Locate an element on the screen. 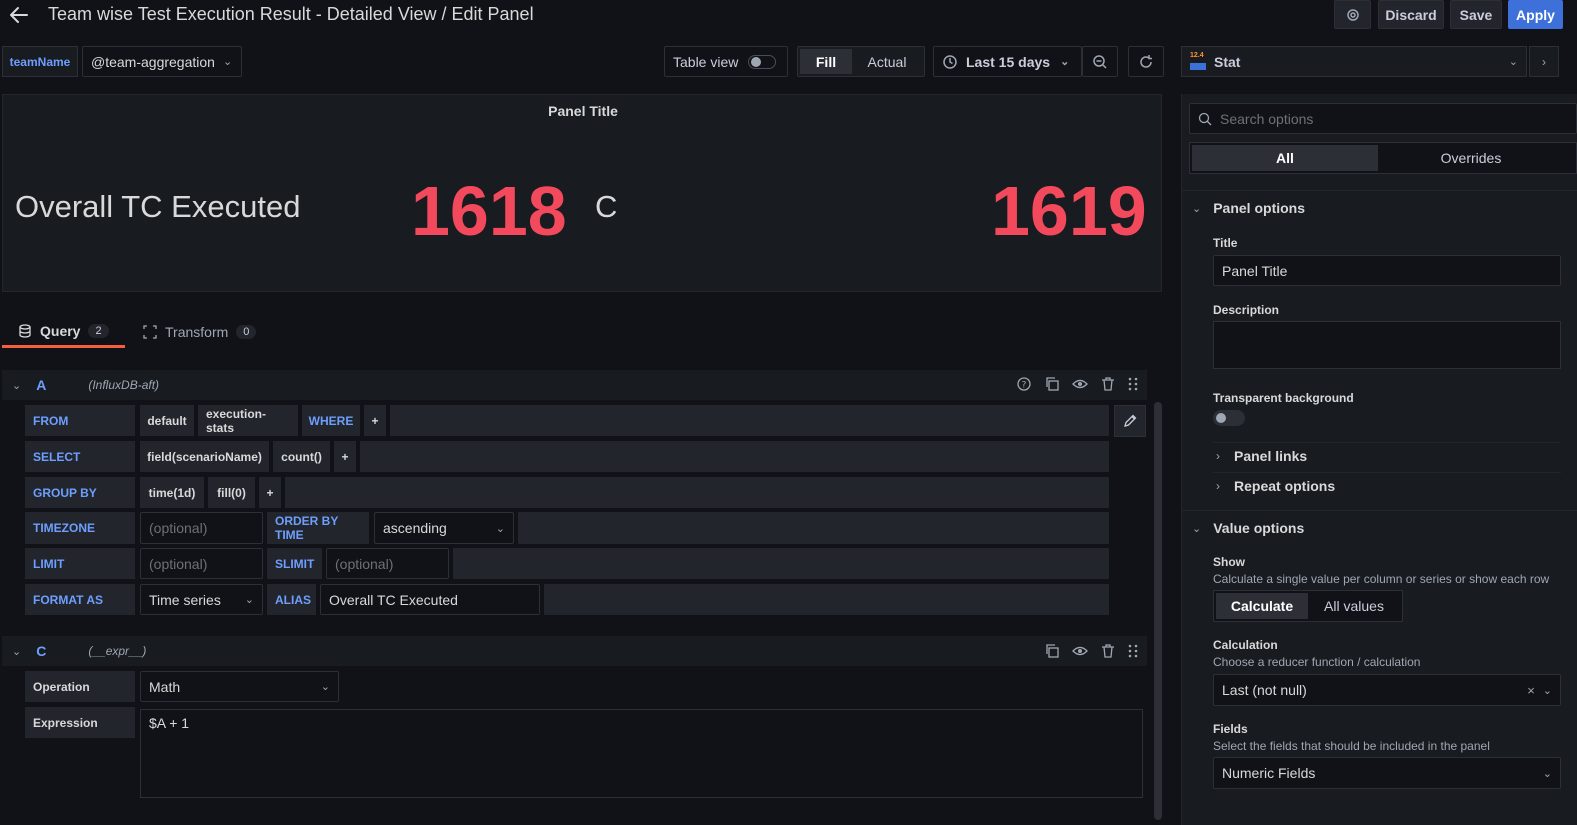 This screenshot has height=825, width=1577. tab-overrides: Overrides is located at coordinates (1471, 158).